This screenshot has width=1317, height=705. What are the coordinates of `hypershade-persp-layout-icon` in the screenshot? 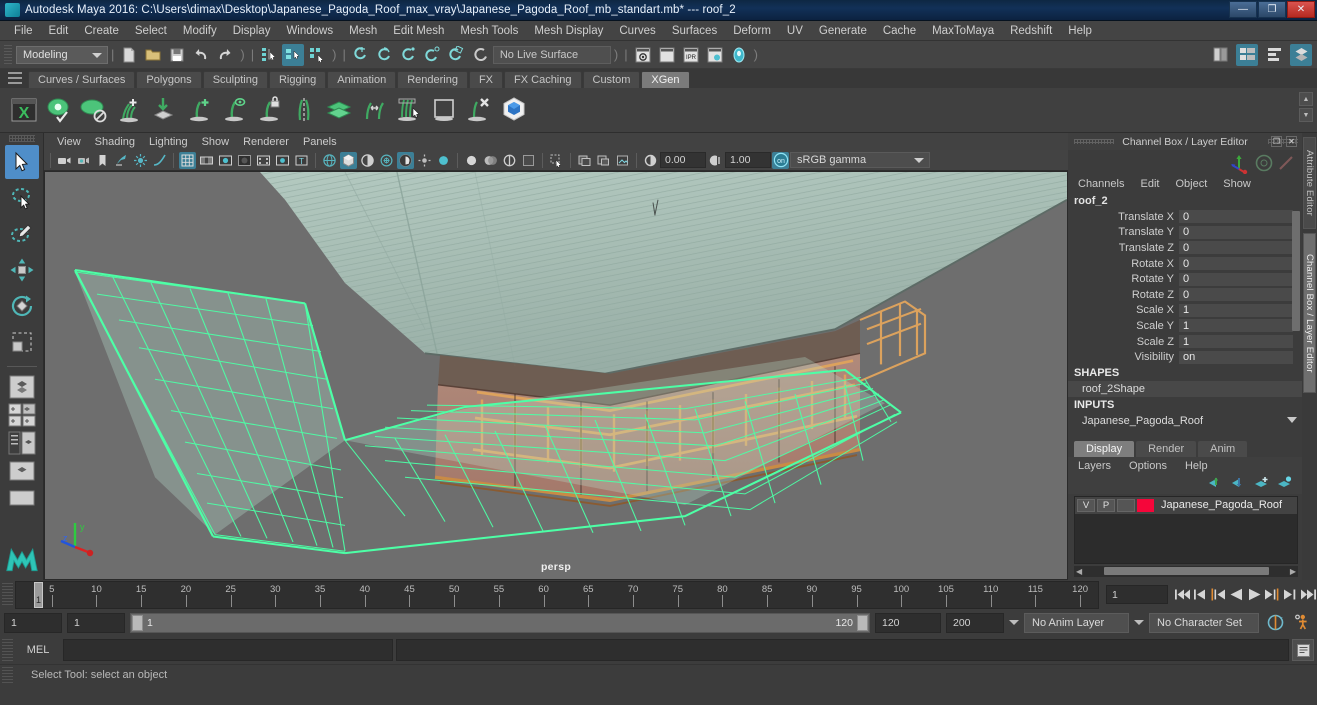 It's located at (22, 499).